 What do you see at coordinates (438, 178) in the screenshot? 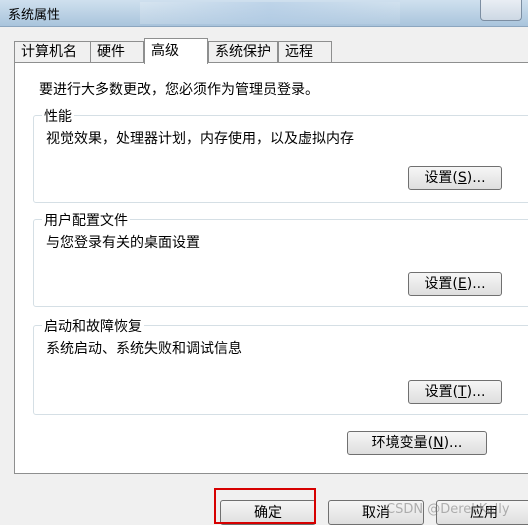
I see `performance-settings-label: 设置` at bounding box center [438, 178].